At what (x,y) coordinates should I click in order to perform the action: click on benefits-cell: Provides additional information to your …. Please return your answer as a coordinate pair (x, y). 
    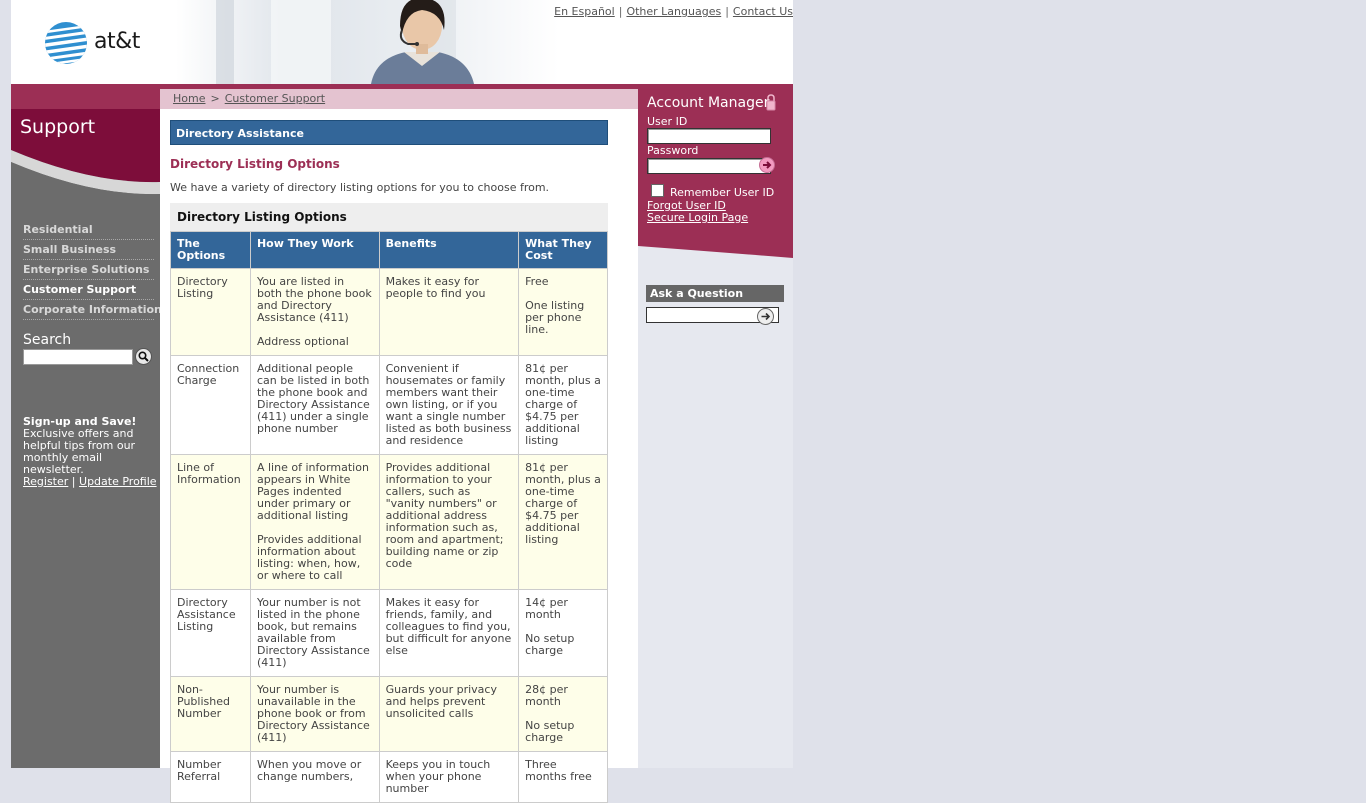
    Looking at the image, I should click on (449, 522).